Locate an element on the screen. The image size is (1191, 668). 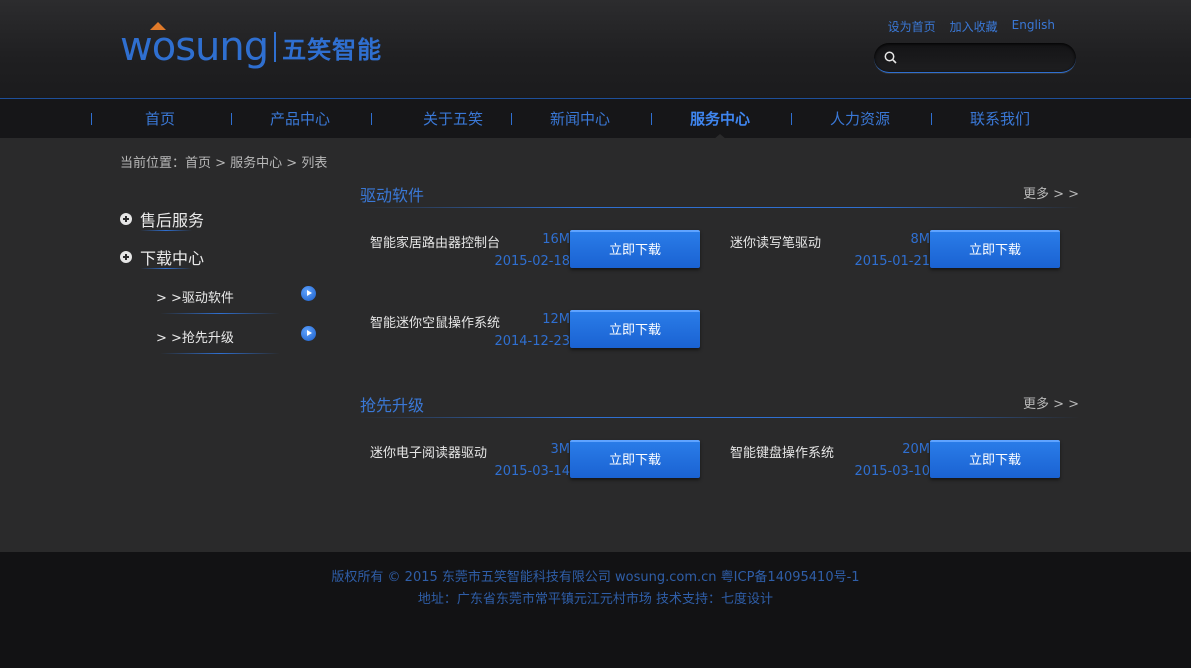
sidebar-item-label: 下载中心 is located at coordinates (172, 258).